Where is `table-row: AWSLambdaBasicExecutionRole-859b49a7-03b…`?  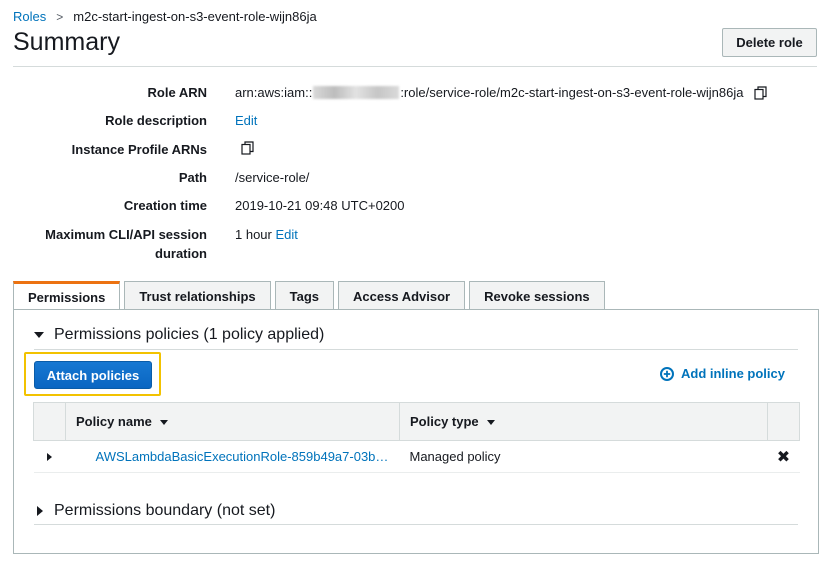 table-row: AWSLambdaBasicExecutionRole-859b49a7-03b… is located at coordinates (416, 456).